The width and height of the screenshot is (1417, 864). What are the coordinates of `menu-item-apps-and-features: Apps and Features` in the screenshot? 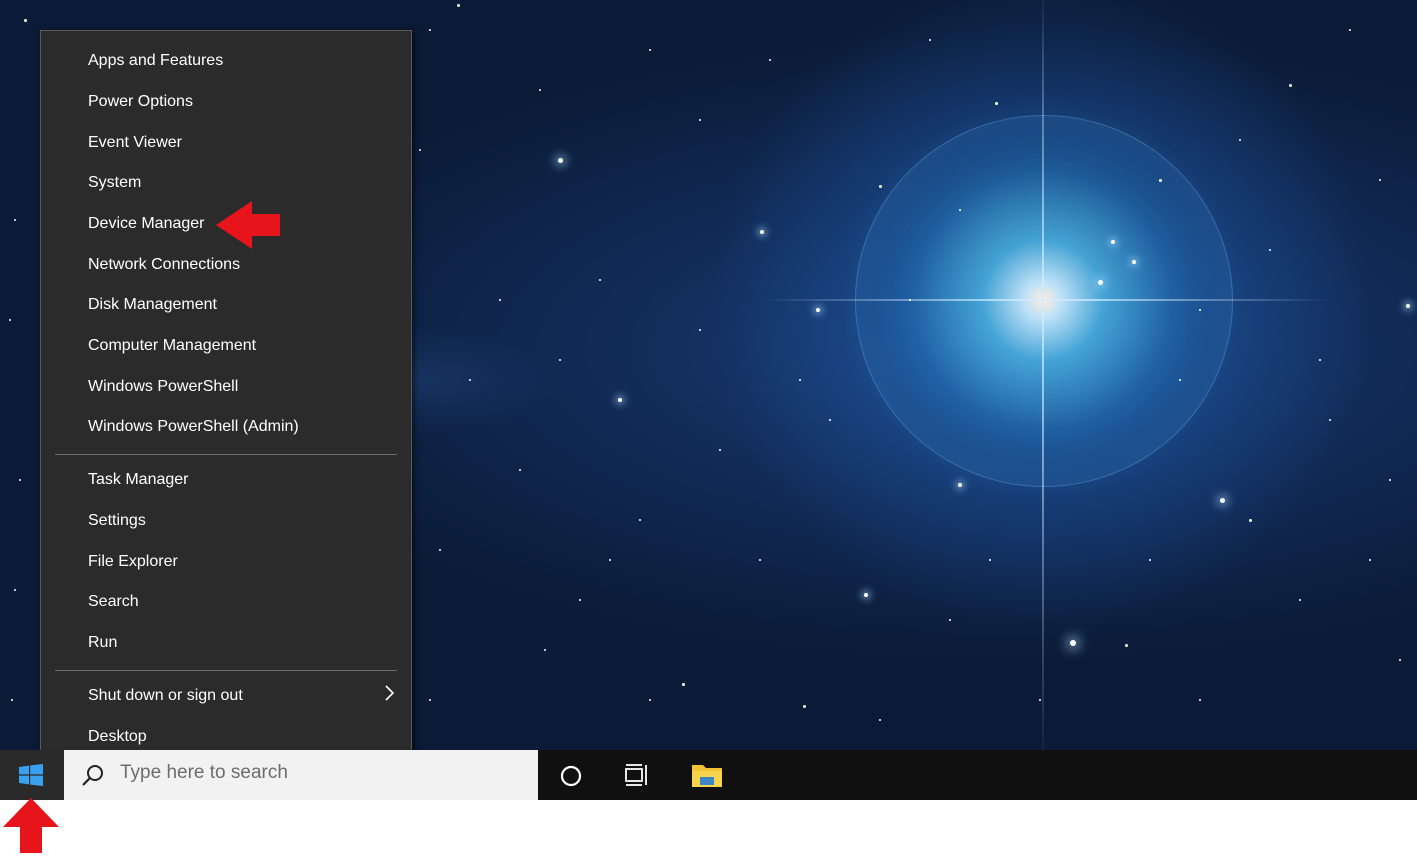 It's located at (155, 61).